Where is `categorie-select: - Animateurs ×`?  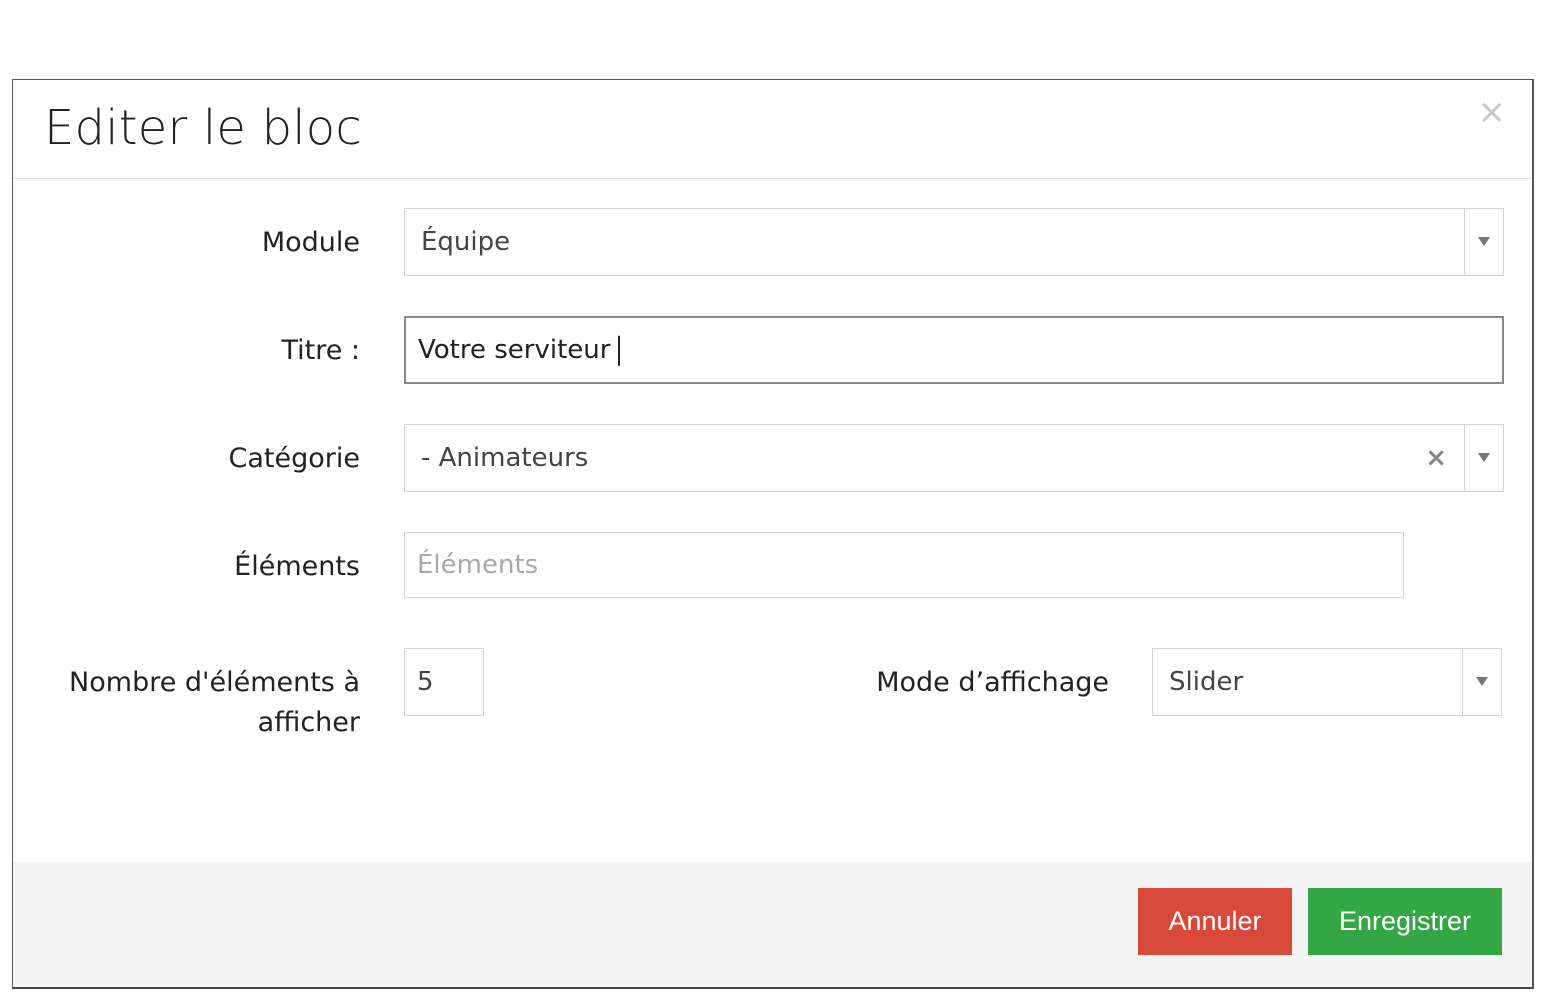
categorie-select: - Animateurs × is located at coordinates (954, 458).